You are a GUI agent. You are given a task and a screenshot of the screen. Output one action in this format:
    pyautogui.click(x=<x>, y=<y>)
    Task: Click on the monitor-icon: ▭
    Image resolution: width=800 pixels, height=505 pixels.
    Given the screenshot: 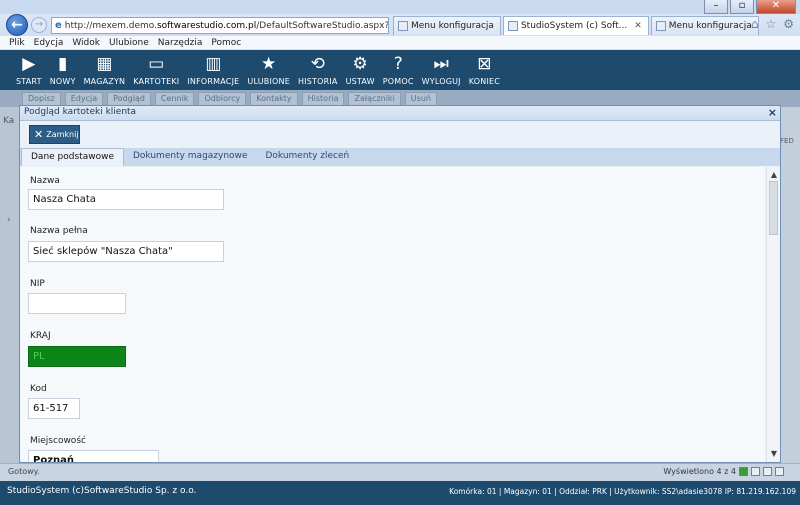 What is the action you would take?
    pyautogui.click(x=156, y=64)
    